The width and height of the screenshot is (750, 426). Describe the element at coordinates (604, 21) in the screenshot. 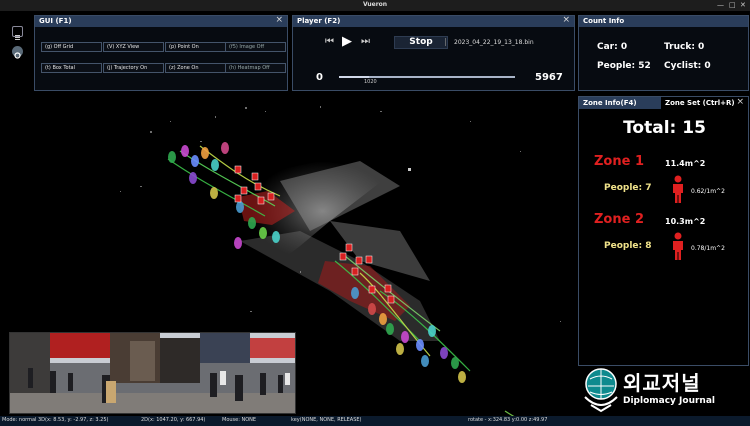

I see `count-info-title: Count Info` at that location.